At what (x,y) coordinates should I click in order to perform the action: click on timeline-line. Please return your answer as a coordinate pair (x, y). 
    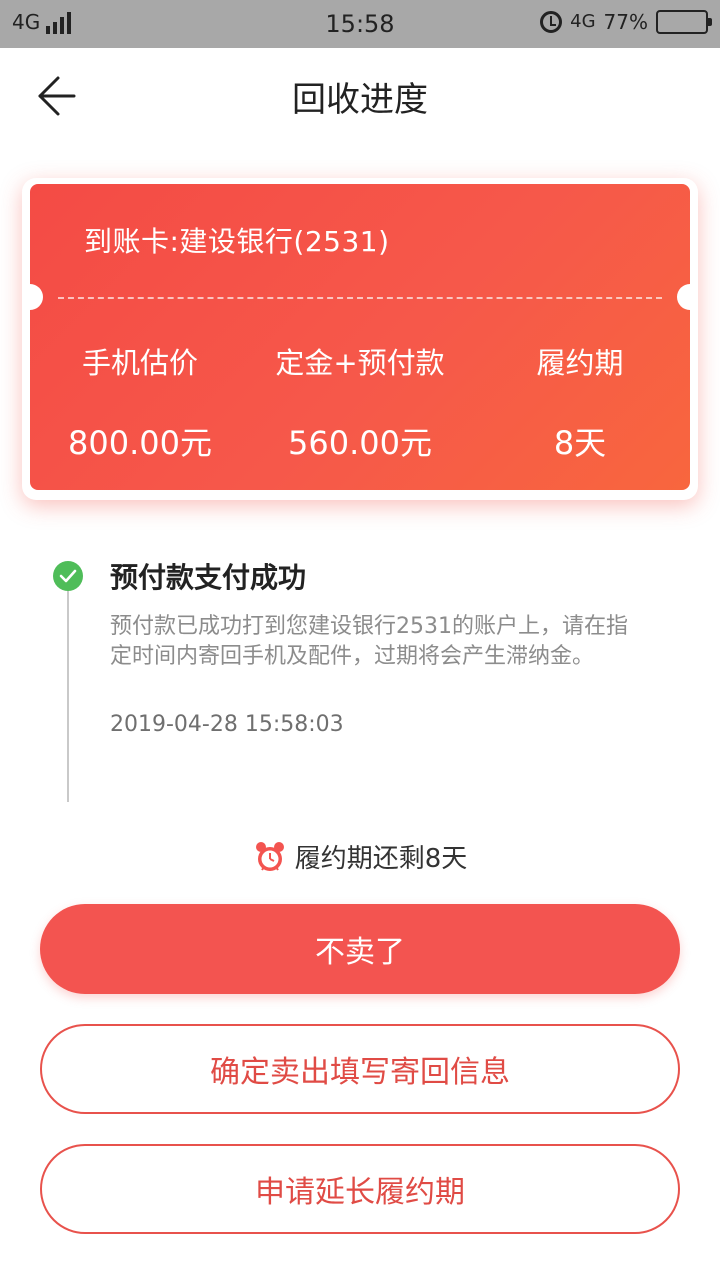
    Looking at the image, I should click on (68, 695).